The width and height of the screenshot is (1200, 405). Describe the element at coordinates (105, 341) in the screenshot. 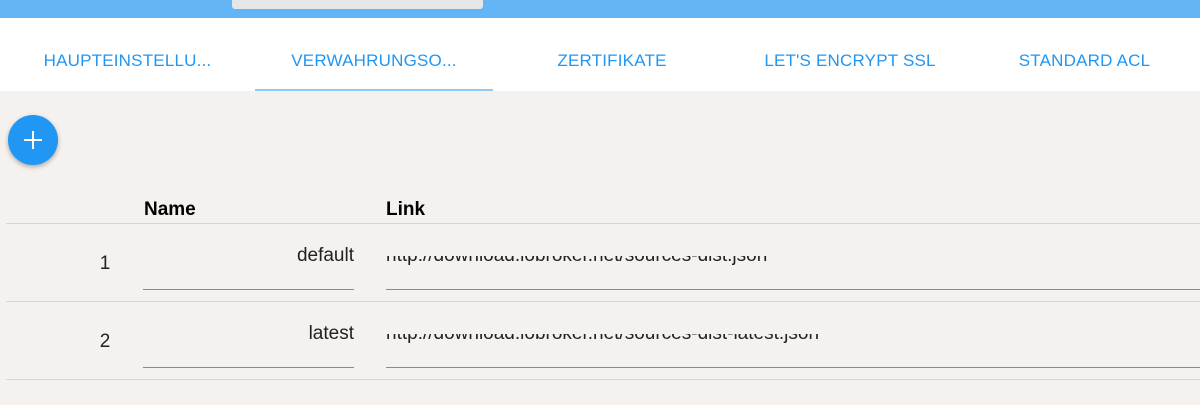

I see `row-index: 2` at that location.